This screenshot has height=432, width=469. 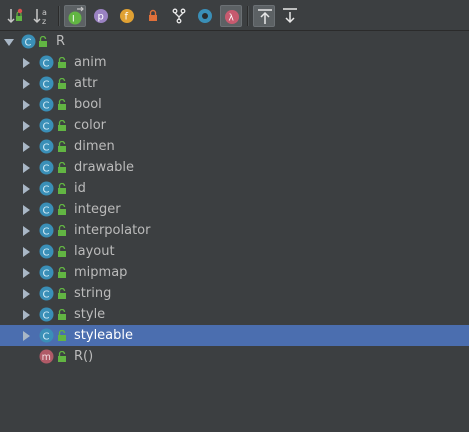 I want to click on show-interfaces-button, so click(x=205, y=16).